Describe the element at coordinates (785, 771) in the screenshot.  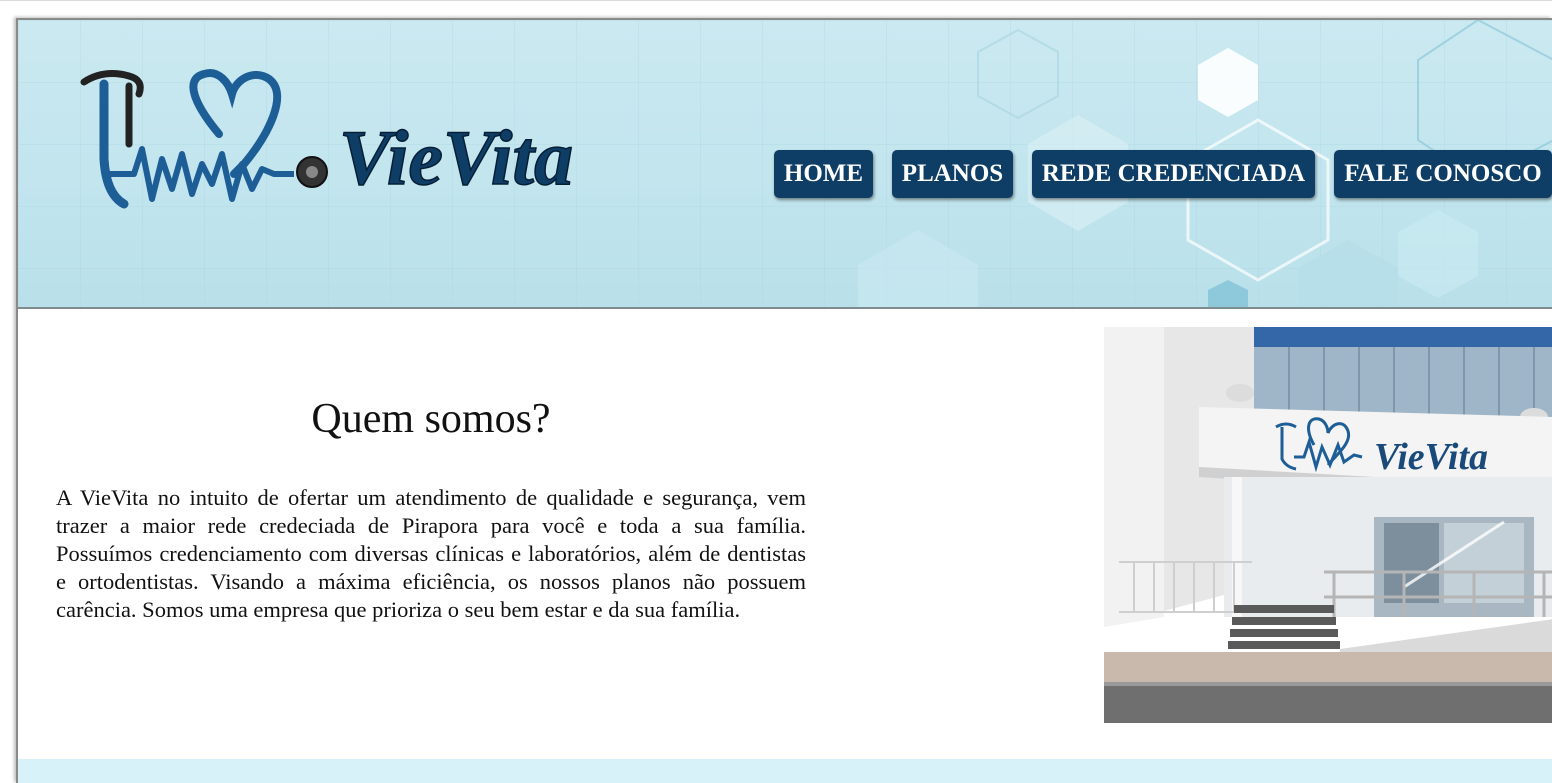
I see `footer-band` at that location.